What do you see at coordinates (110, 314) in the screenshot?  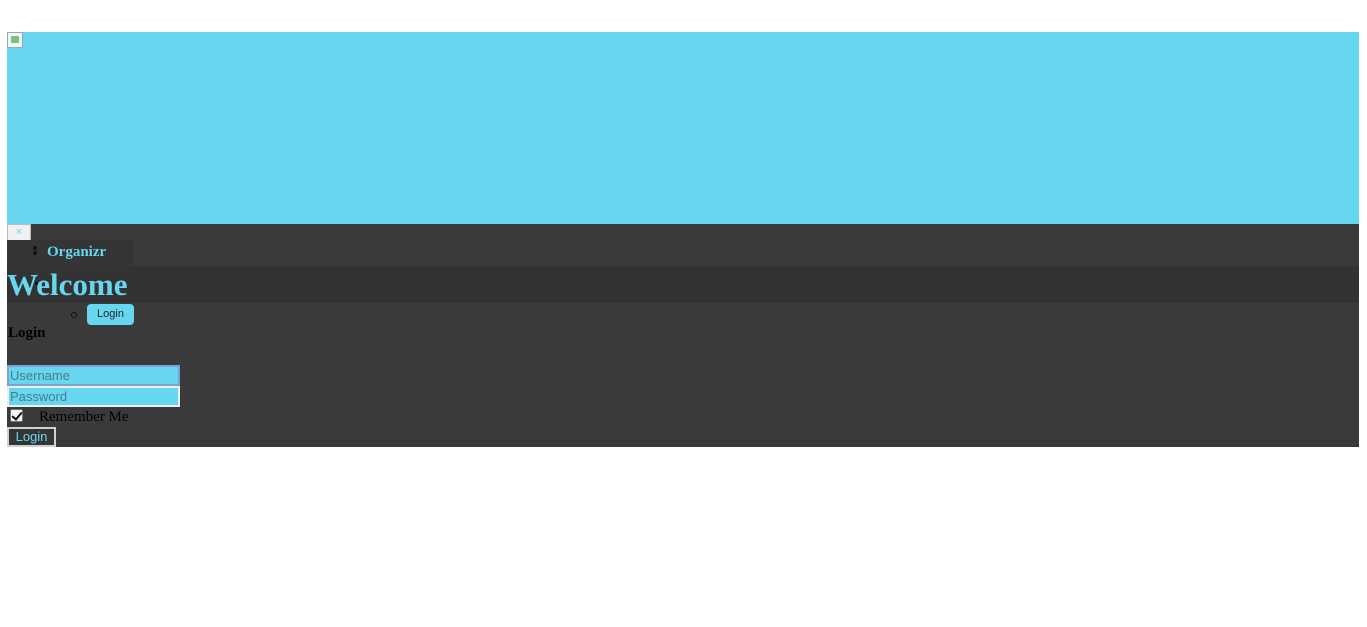 I see `nav-login-button: Login` at bounding box center [110, 314].